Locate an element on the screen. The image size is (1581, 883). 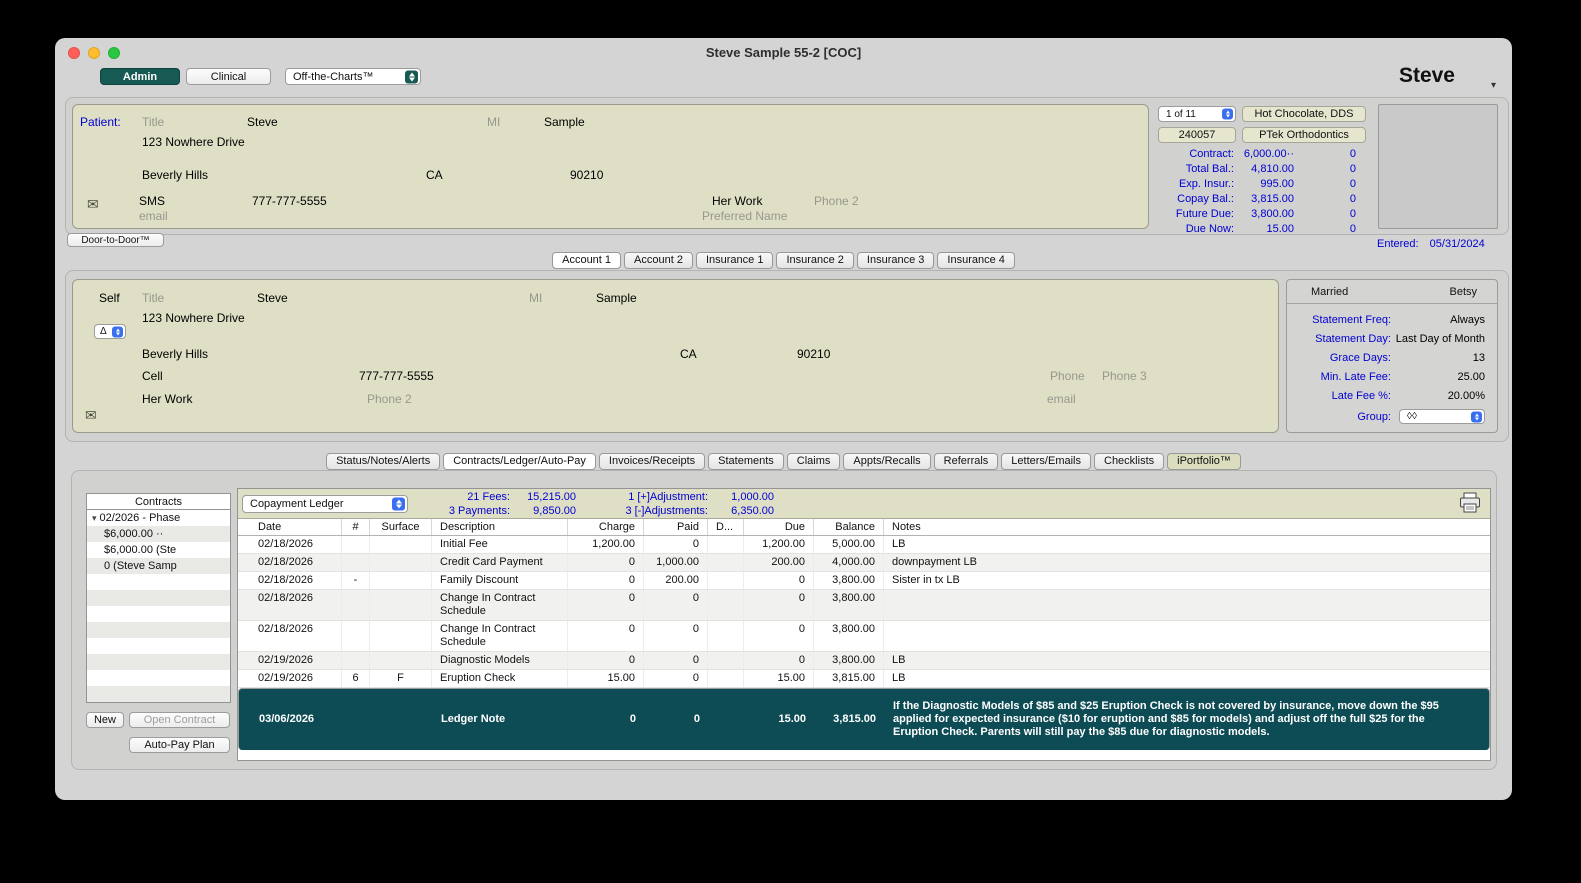
account-phone-placeholder: Phone is located at coordinates (1067, 376).